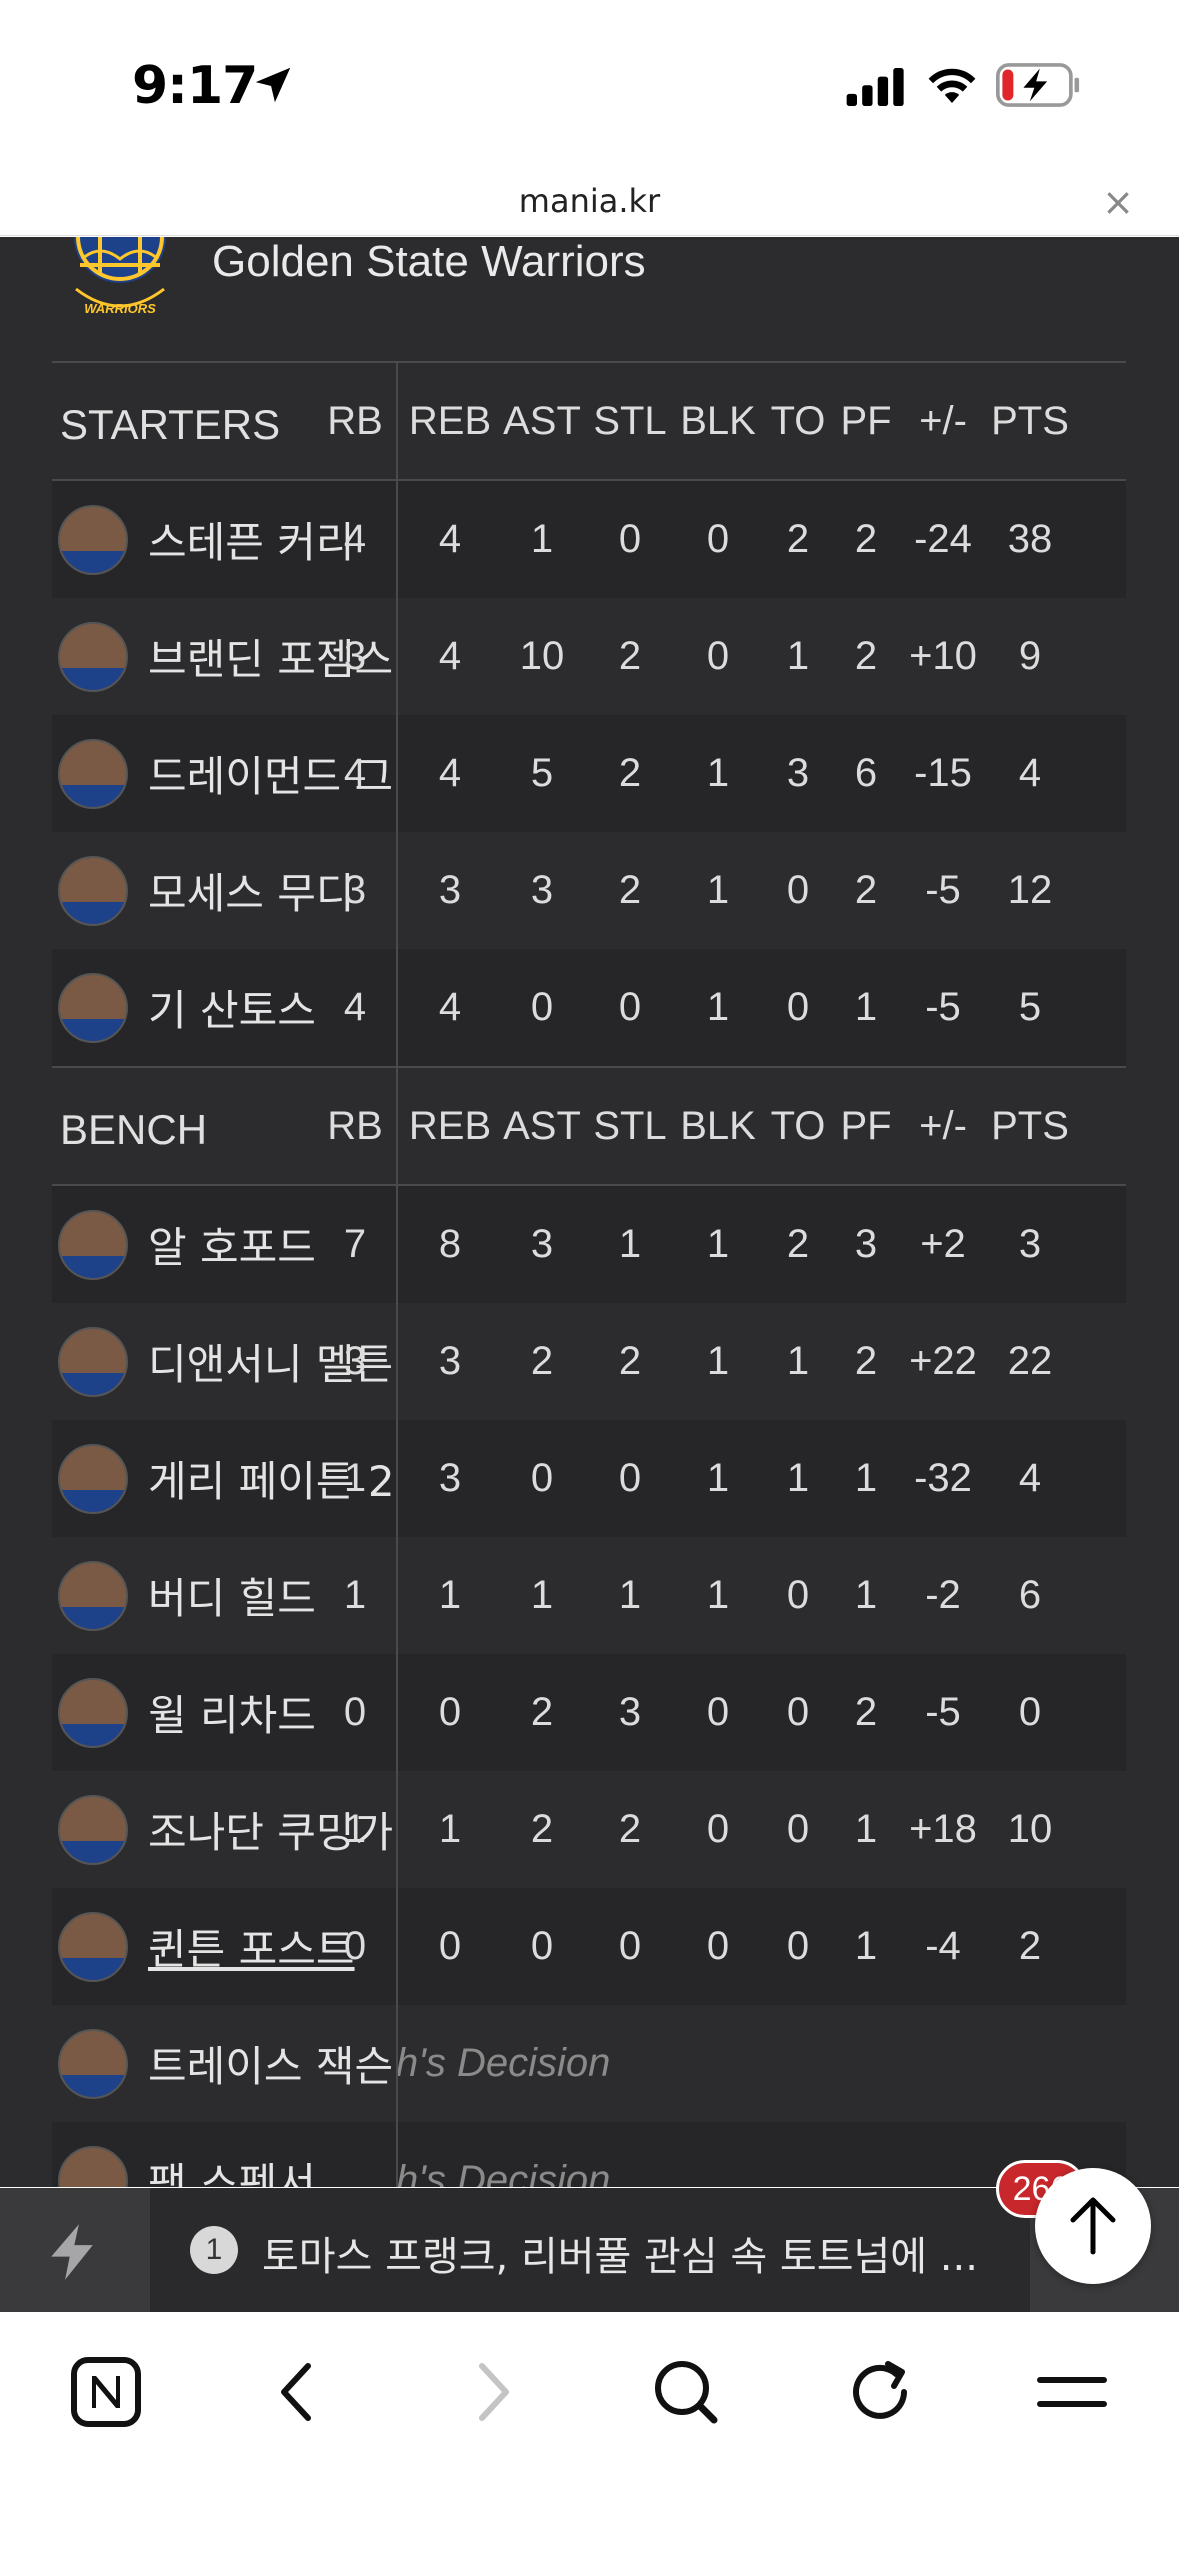 The height and width of the screenshot is (2556, 1179). I want to click on player-row: 게리 페이튼 2 1 3 0 0 1 1 1 -32 4, so click(589, 1478).